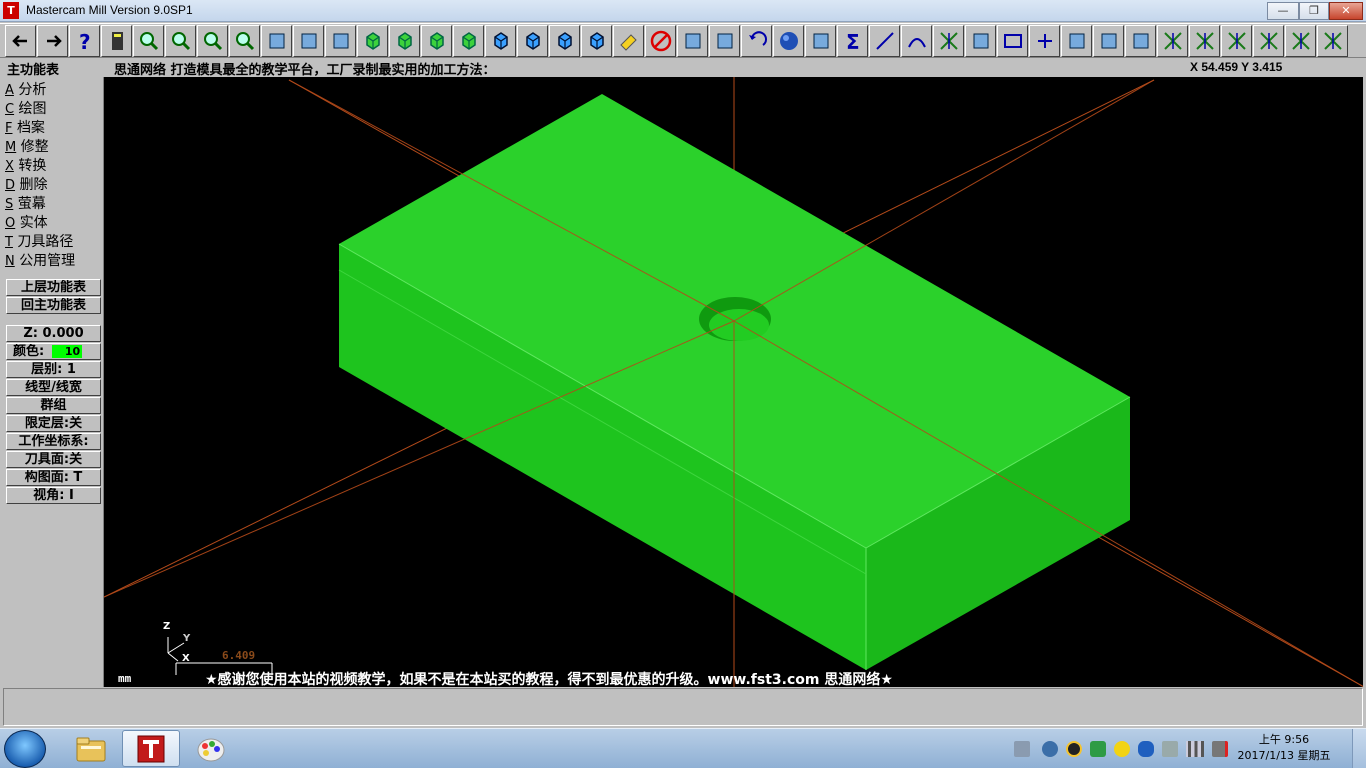 Image resolution: width=1366 pixels, height=768 pixels. I want to click on calculator-button, so click(116, 41).